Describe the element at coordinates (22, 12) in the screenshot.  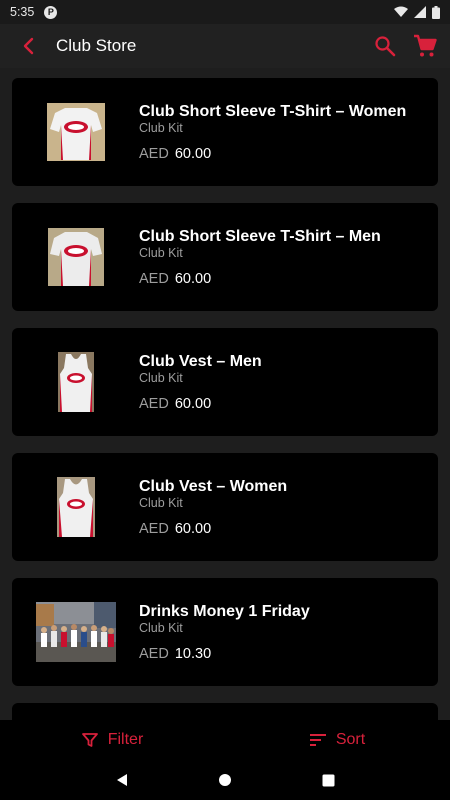
I see `status-time: 5:35` at that location.